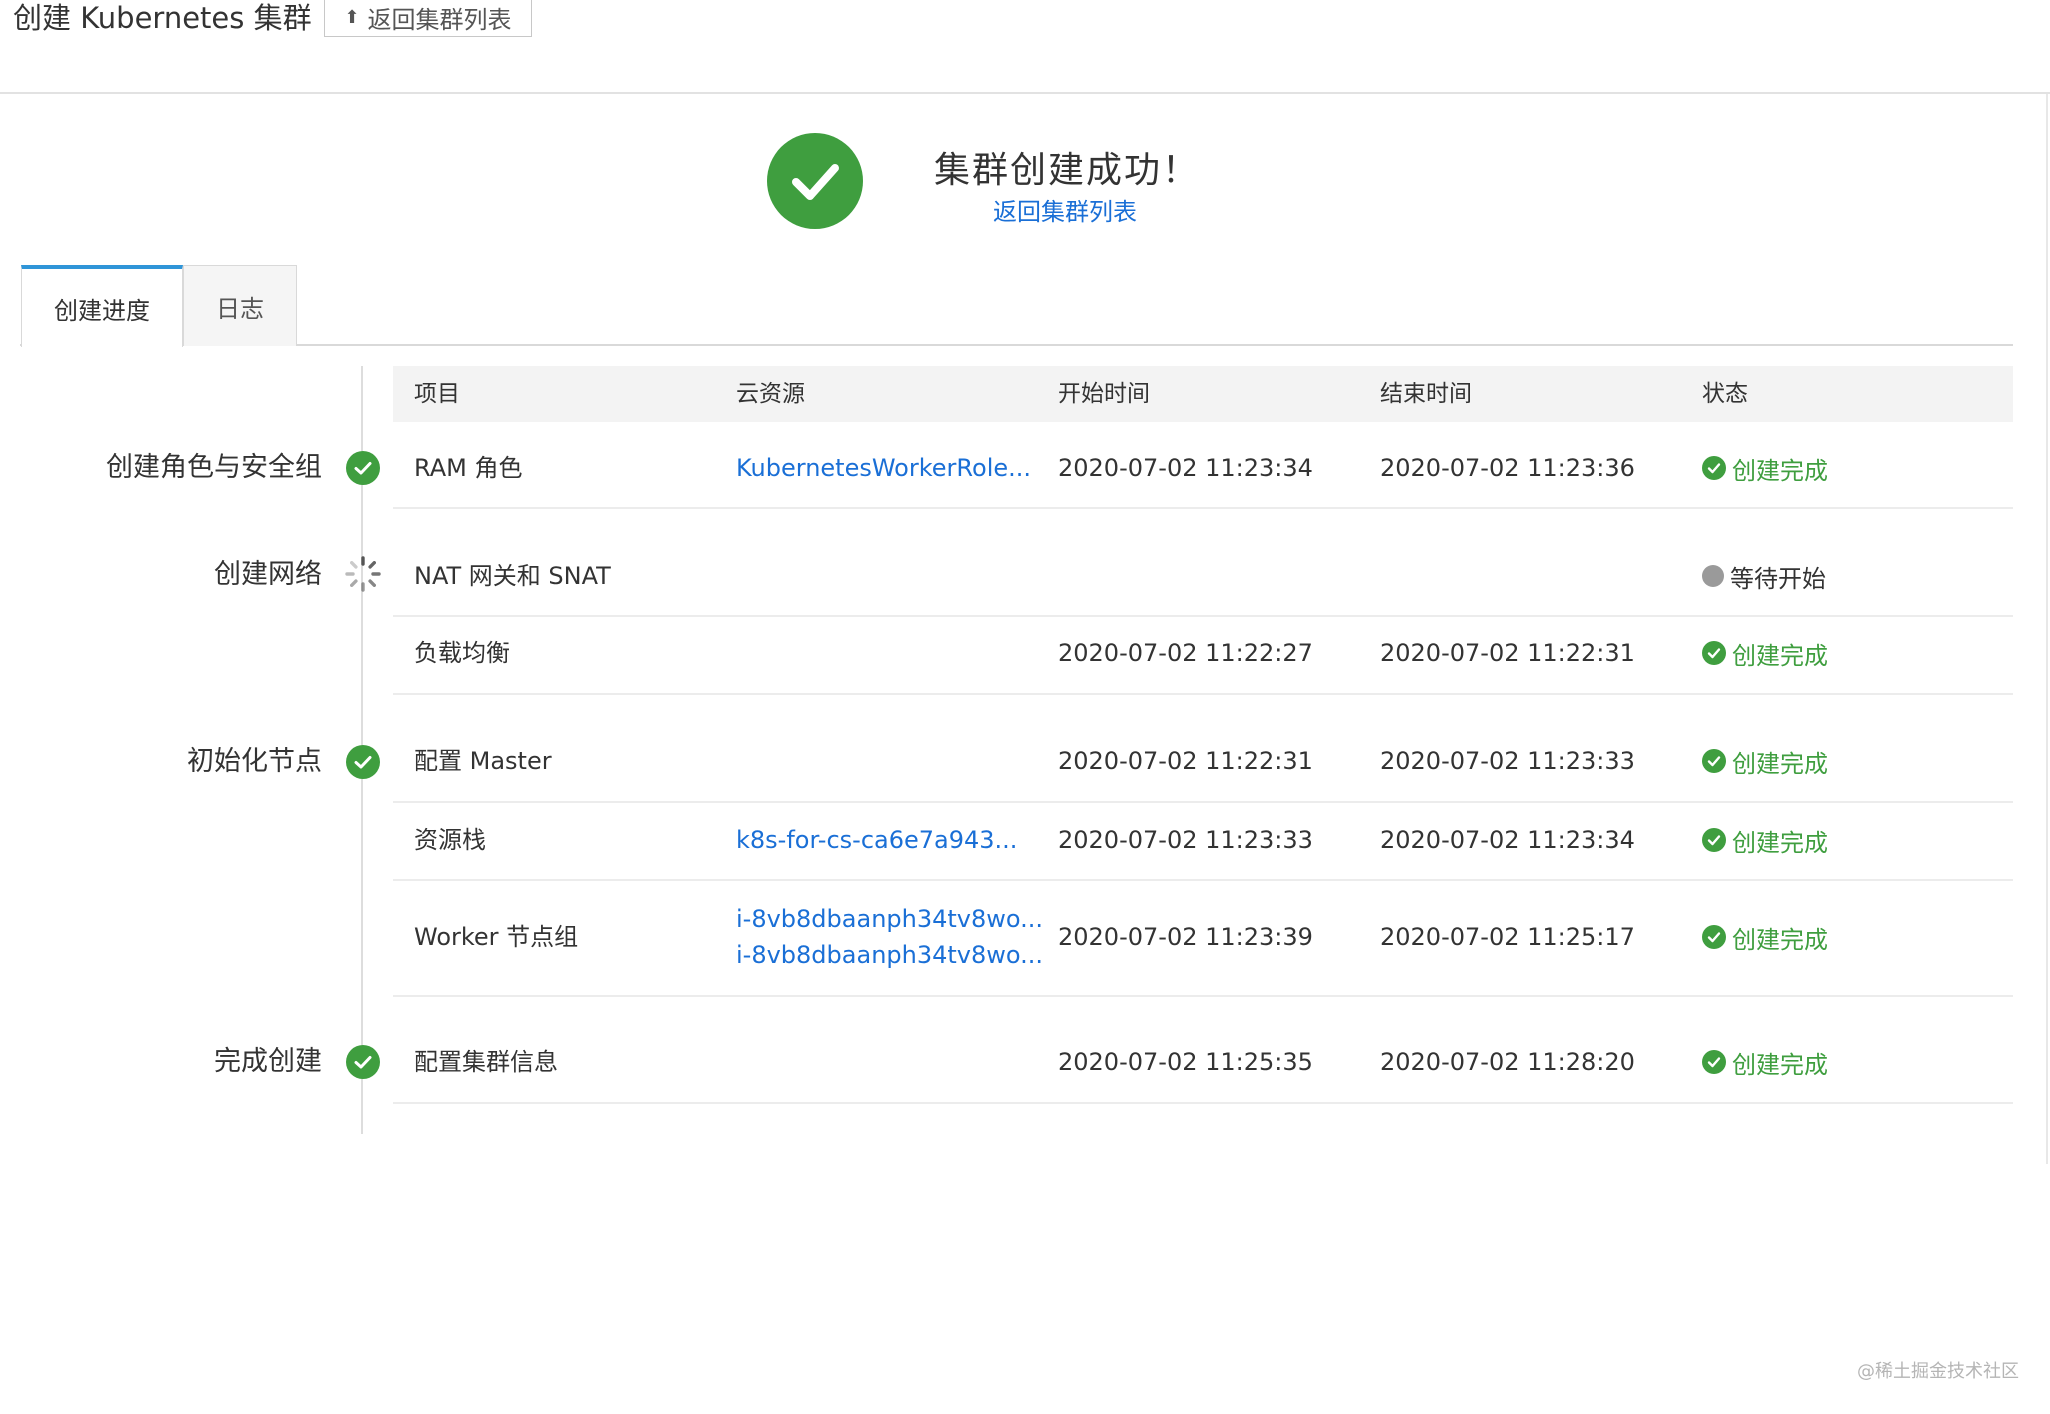 The width and height of the screenshot is (2050, 1414). I want to click on panel-right-border, so click(2047, 629).